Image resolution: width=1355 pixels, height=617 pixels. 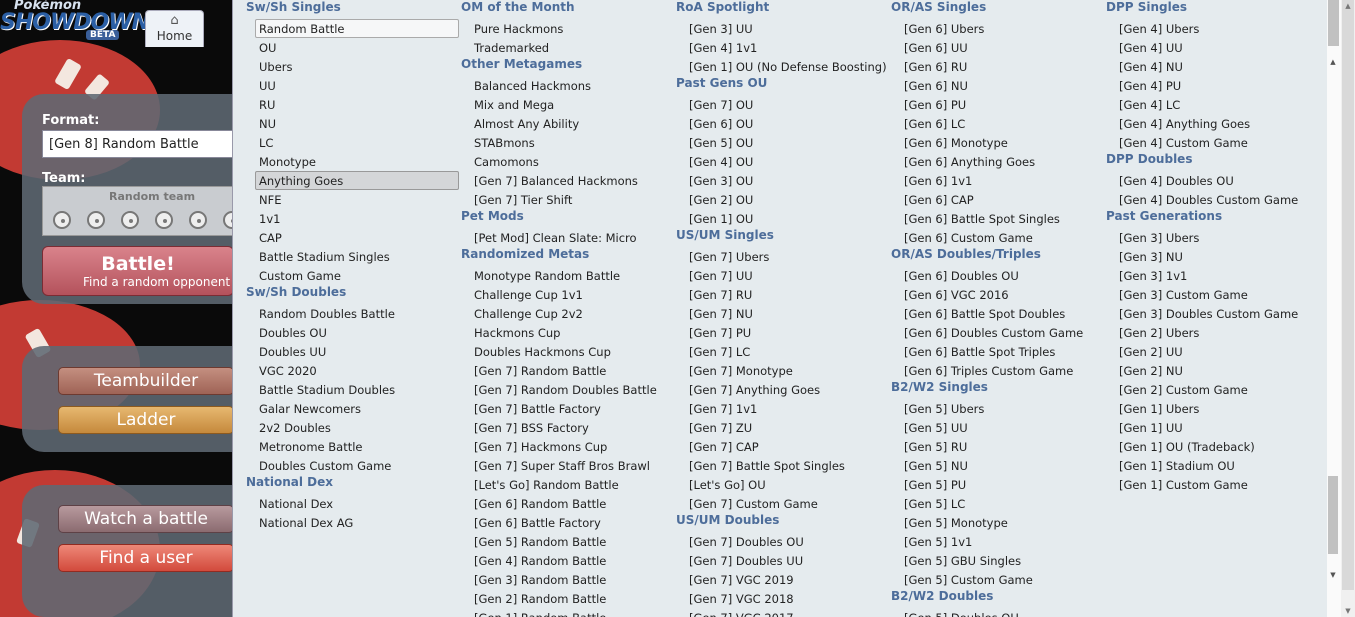 What do you see at coordinates (572, 85) in the screenshot?
I see `format-option: Balanced Hackmons` at bounding box center [572, 85].